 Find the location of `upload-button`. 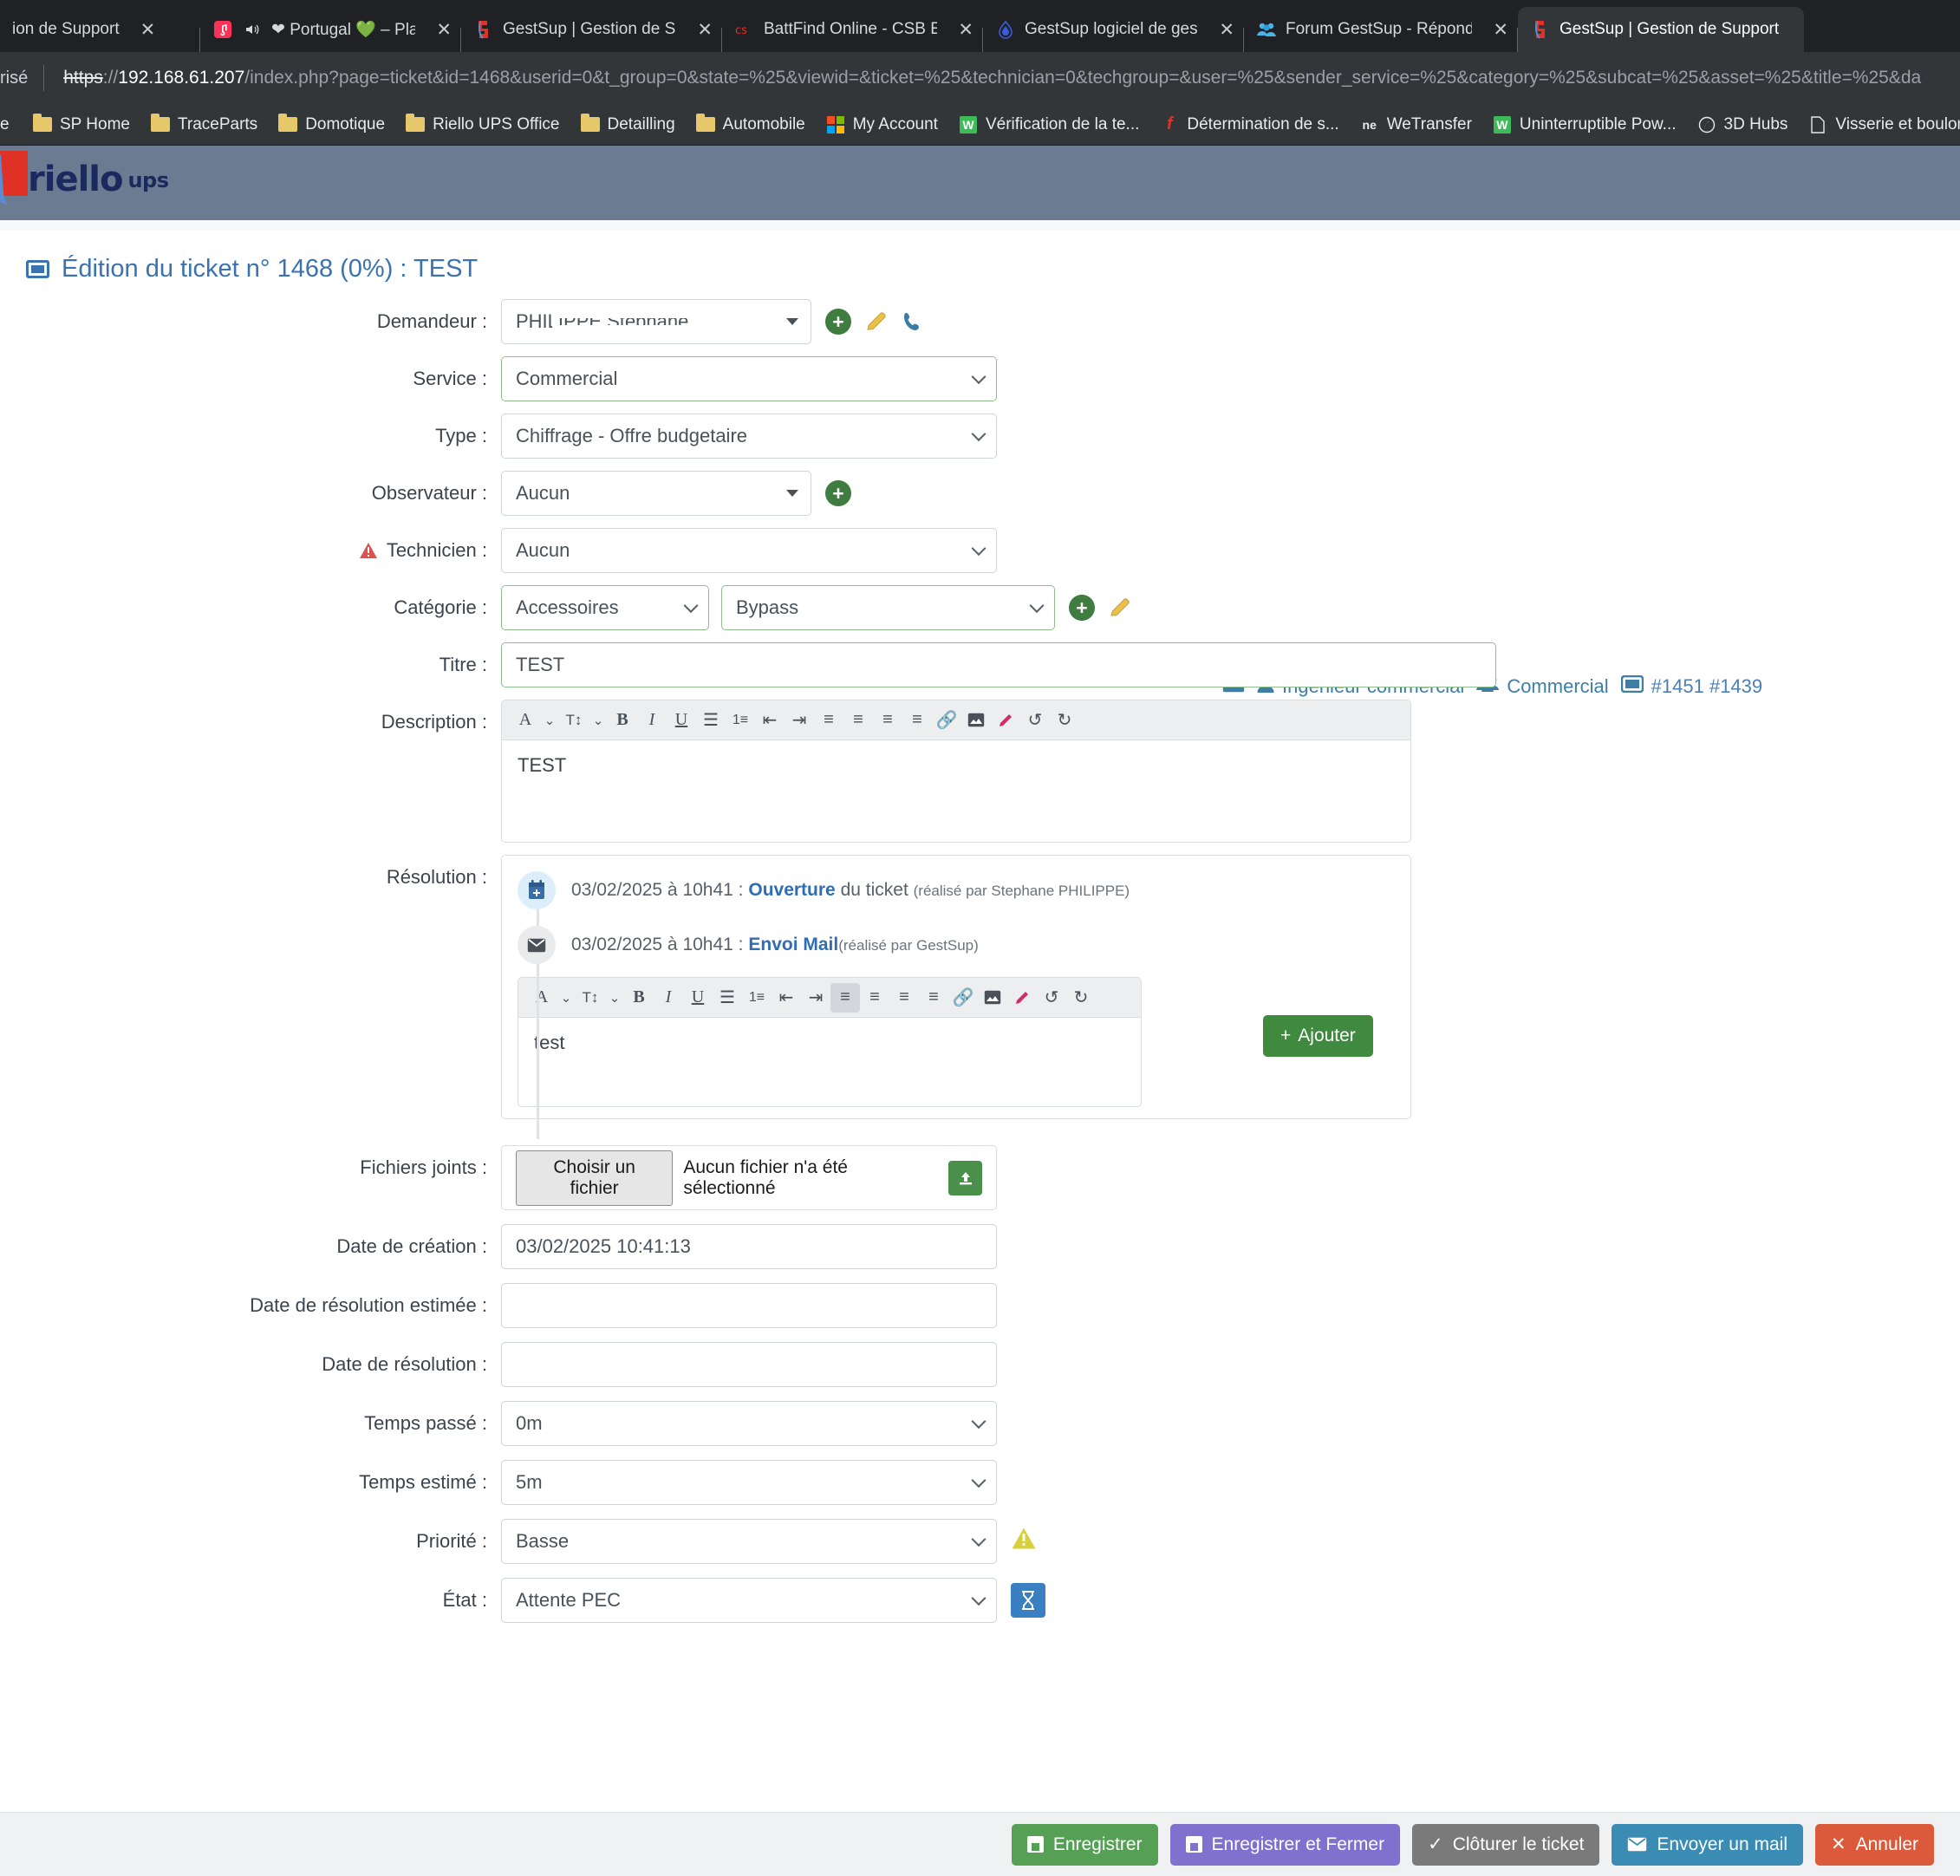

upload-button is located at coordinates (965, 1177).